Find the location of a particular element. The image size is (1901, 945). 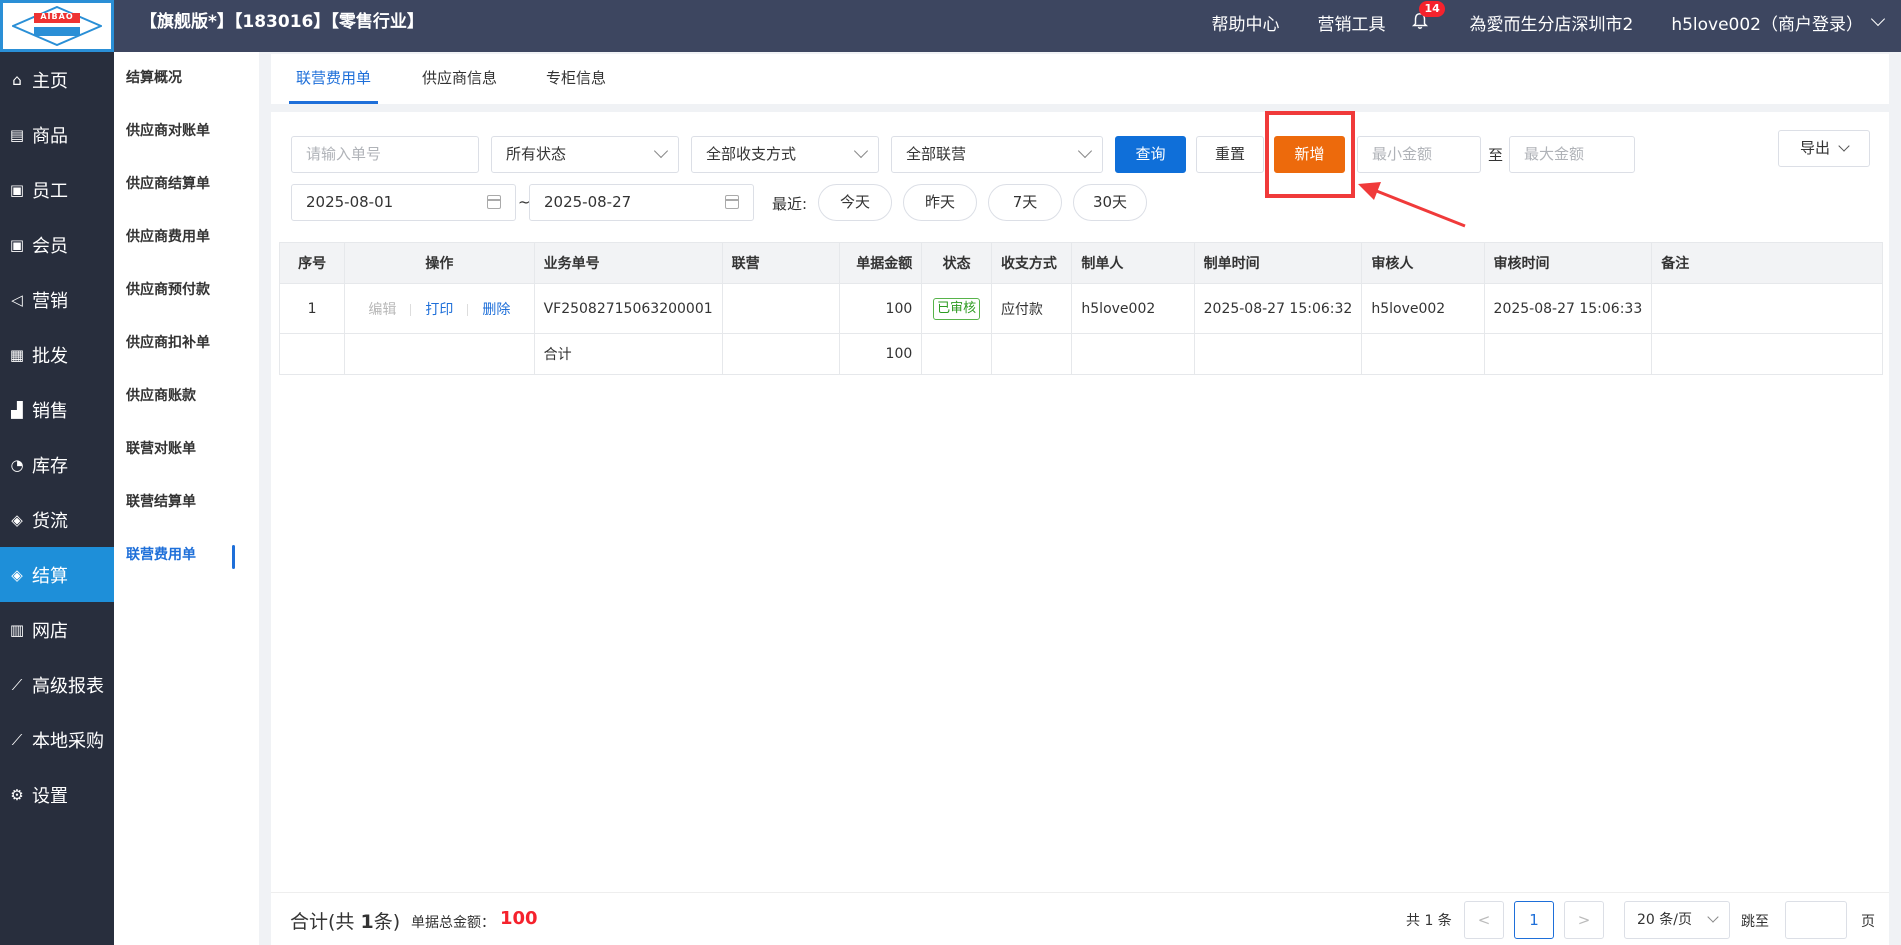

col-audited-at: 审核时间 is located at coordinates (1568, 263).